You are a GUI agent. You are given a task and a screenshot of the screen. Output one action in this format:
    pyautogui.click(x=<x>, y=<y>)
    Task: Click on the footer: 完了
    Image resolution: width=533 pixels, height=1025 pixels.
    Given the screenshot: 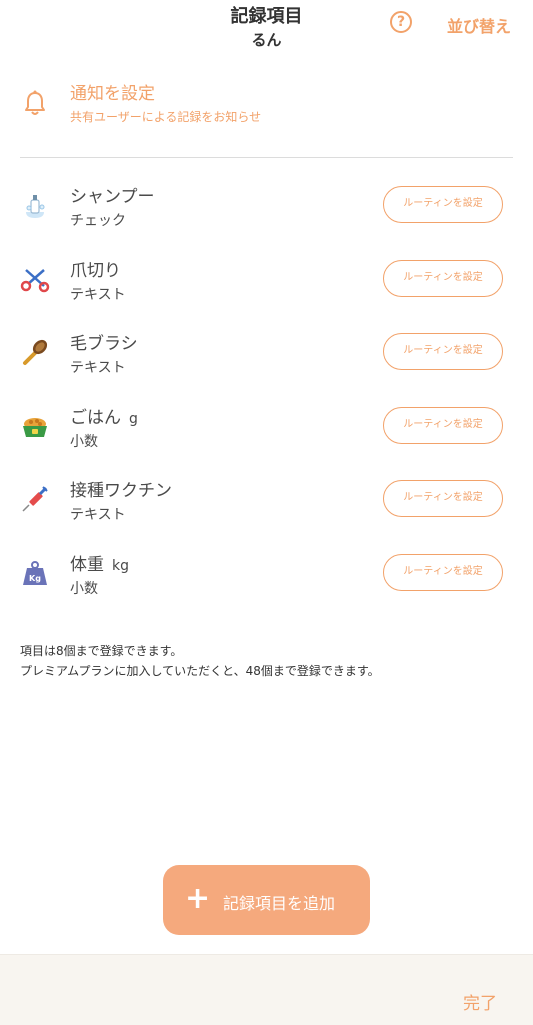 What is the action you would take?
    pyautogui.click(x=266, y=989)
    